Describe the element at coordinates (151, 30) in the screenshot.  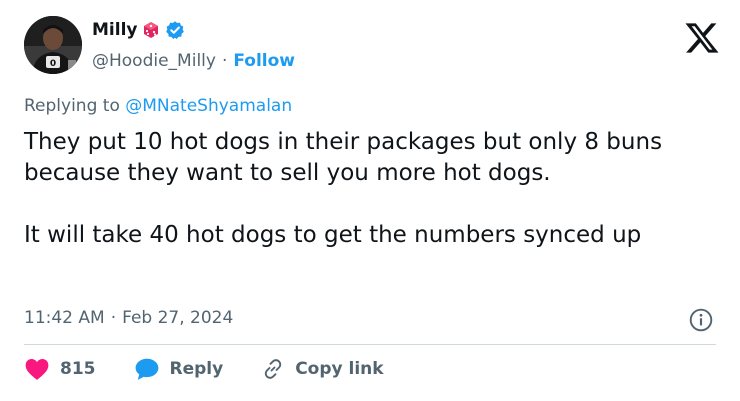
I see `die-icon` at that location.